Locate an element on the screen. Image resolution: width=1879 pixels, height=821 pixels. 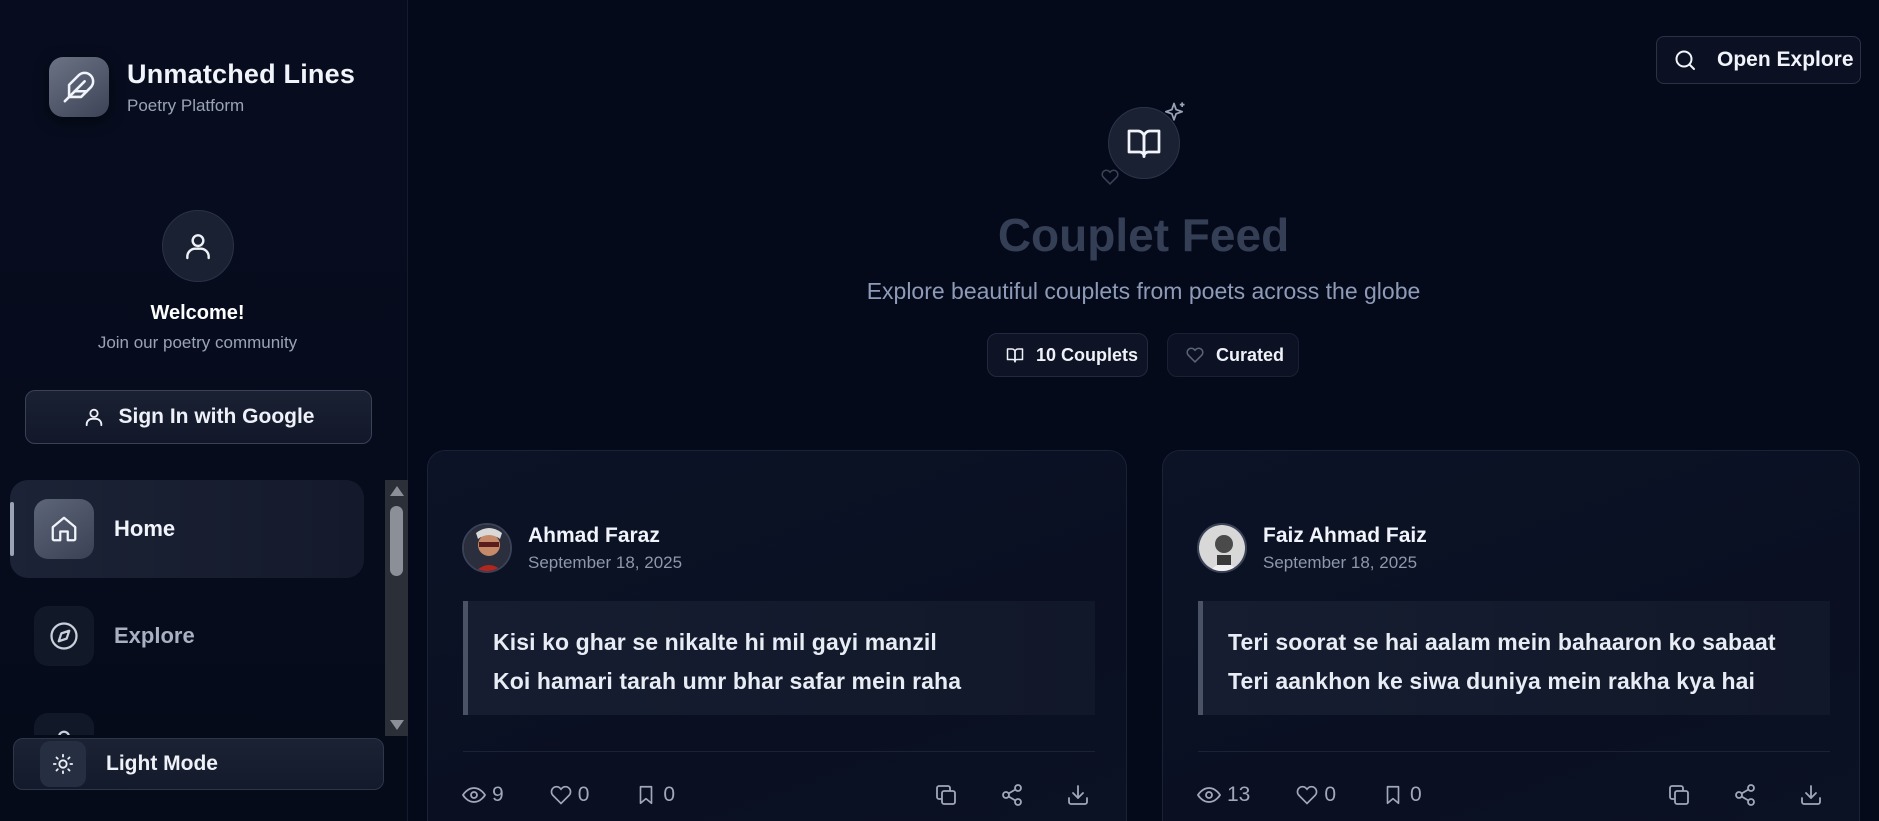
card-stats: 13 0 0 is located at coordinates (1332, 795).